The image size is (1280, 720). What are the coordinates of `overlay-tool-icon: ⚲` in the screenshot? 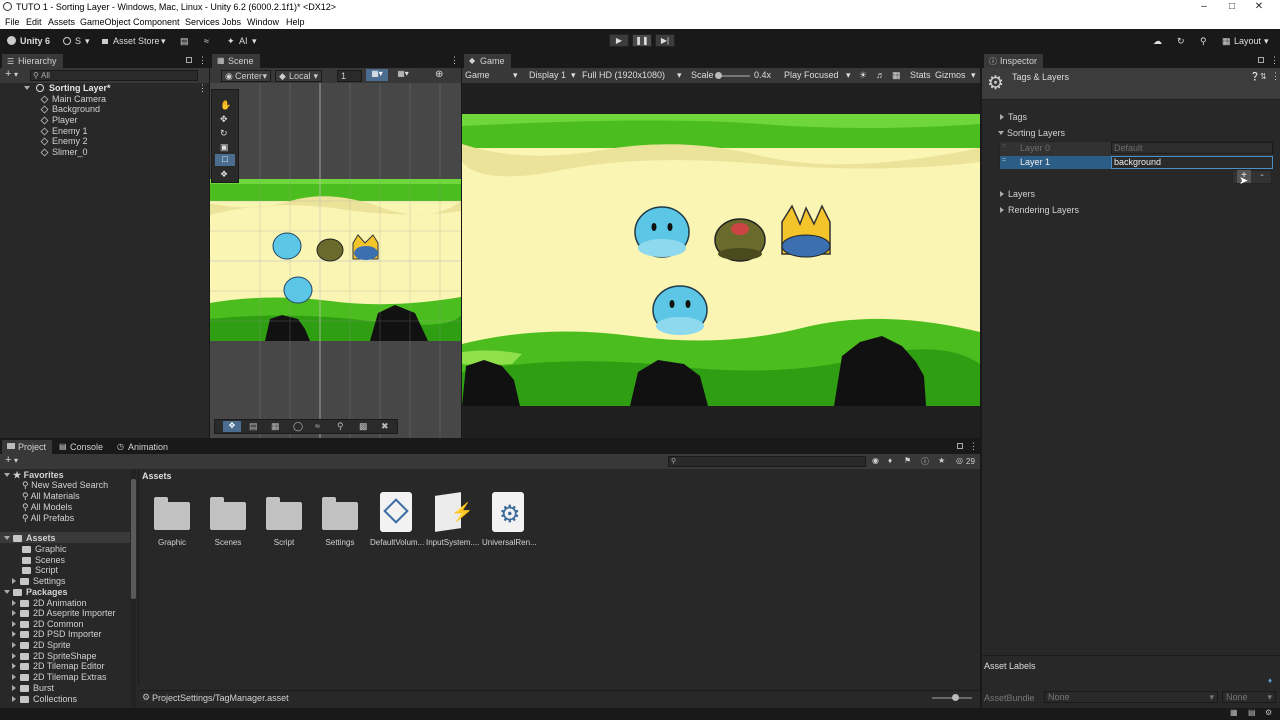 It's located at (340, 426).